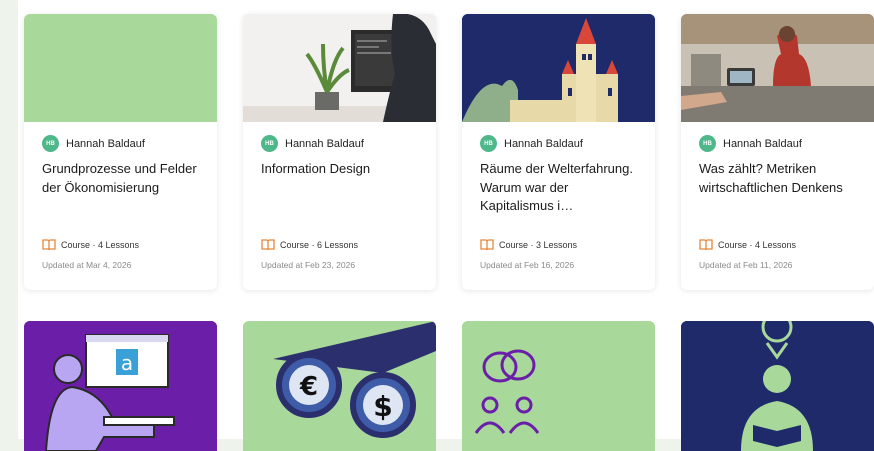 The height and width of the screenshot is (451, 874). What do you see at coordinates (308, 265) in the screenshot?
I see `updated-date: Updated at Feb 23, 2026` at bounding box center [308, 265].